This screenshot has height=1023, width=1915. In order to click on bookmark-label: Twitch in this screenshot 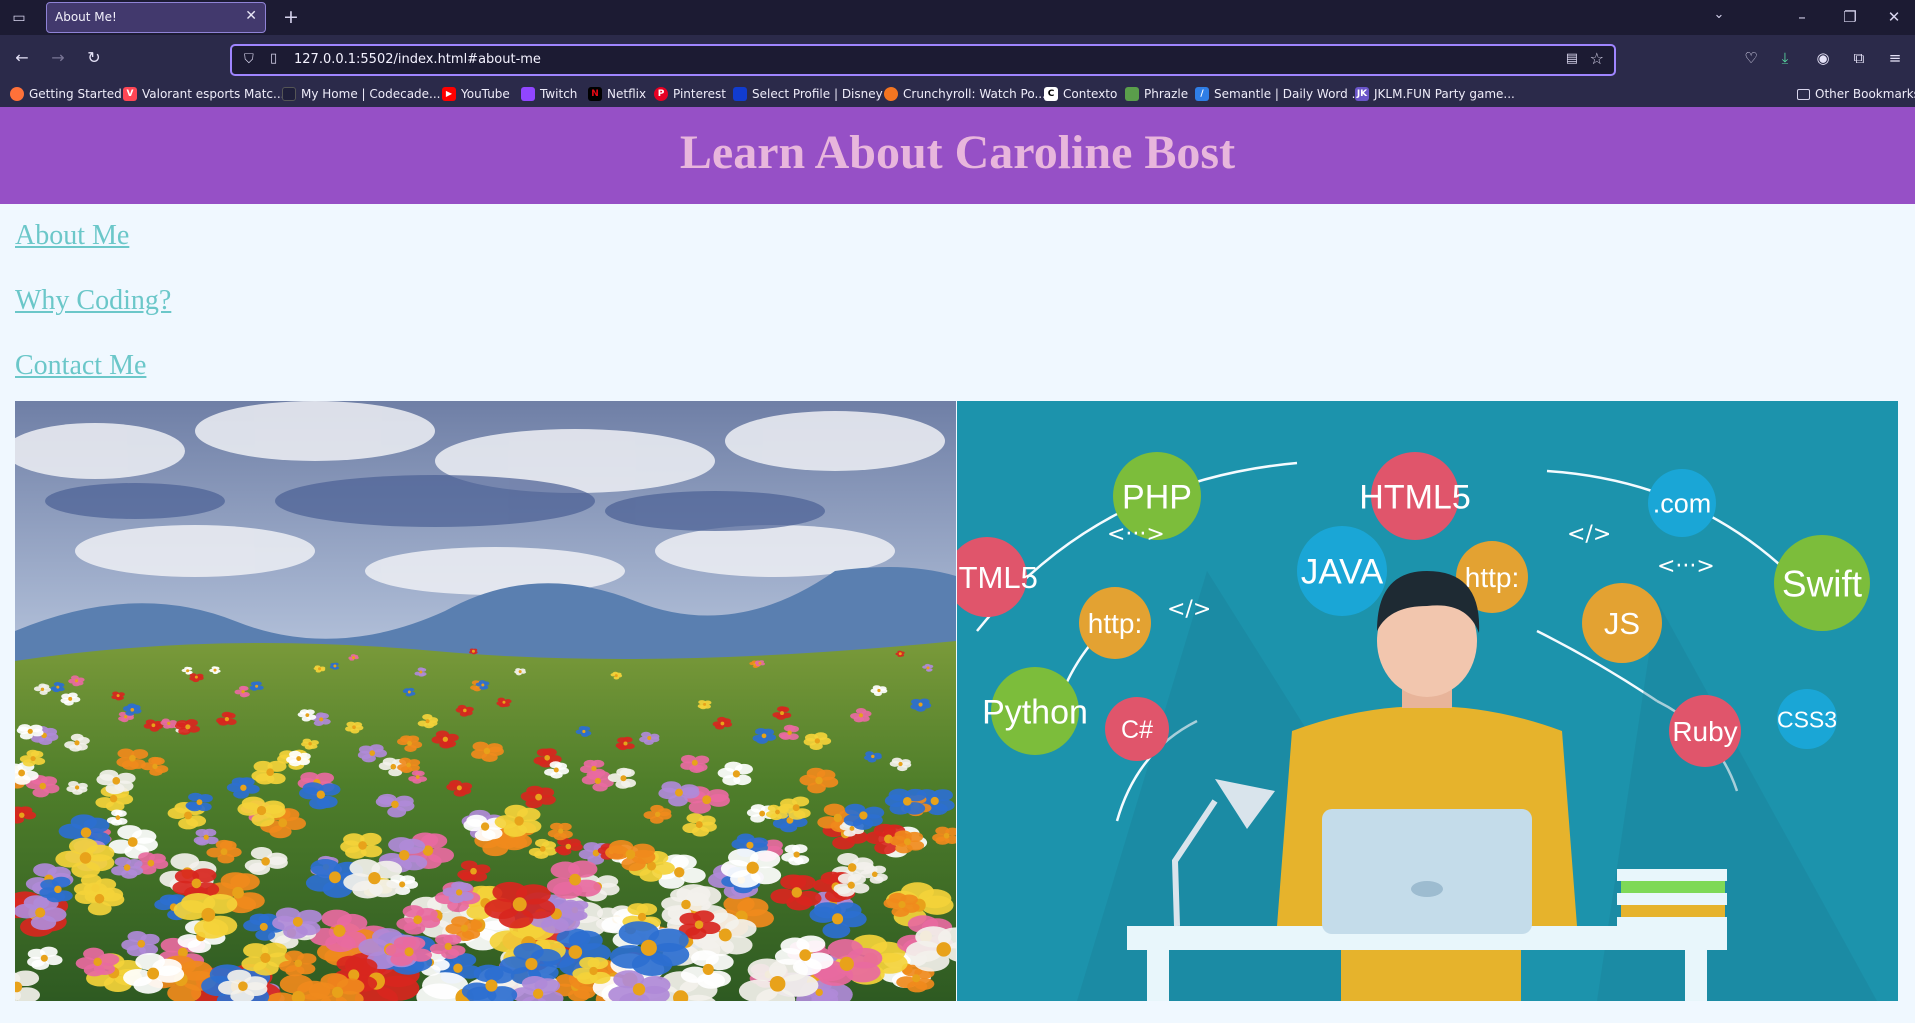, I will do `click(559, 94)`.